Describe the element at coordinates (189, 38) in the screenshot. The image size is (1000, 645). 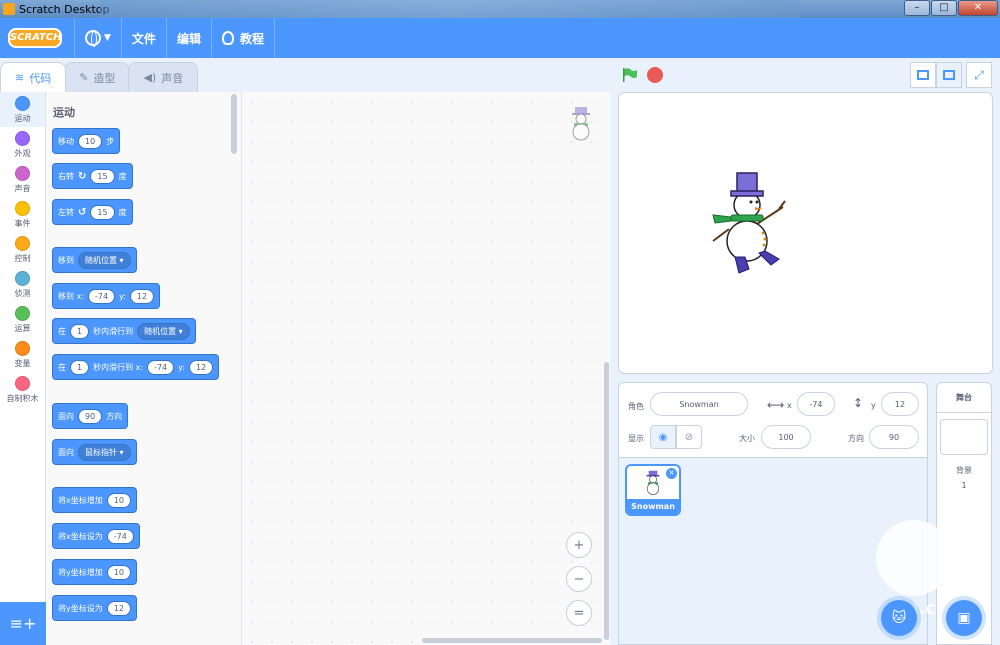
I see `edit-menu: 编辑` at that location.